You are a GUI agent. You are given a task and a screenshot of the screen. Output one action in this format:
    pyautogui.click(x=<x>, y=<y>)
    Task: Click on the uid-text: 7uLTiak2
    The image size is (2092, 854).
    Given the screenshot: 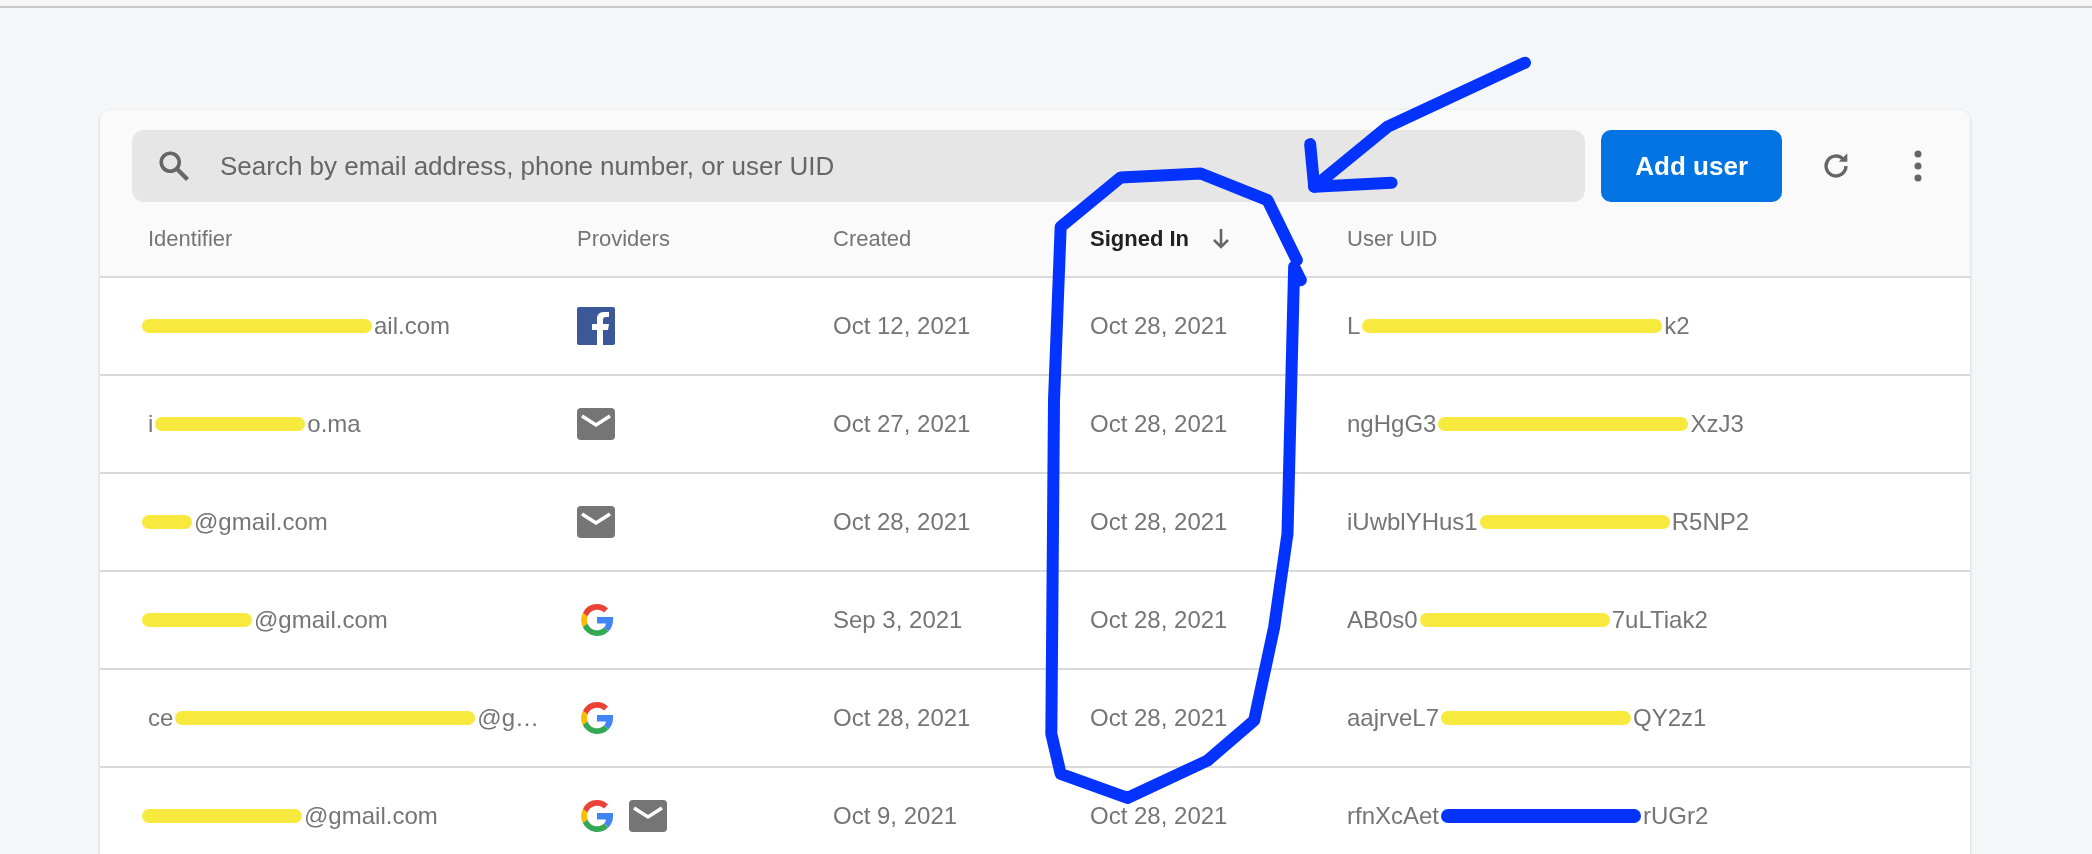 What is the action you would take?
    pyautogui.click(x=1659, y=620)
    